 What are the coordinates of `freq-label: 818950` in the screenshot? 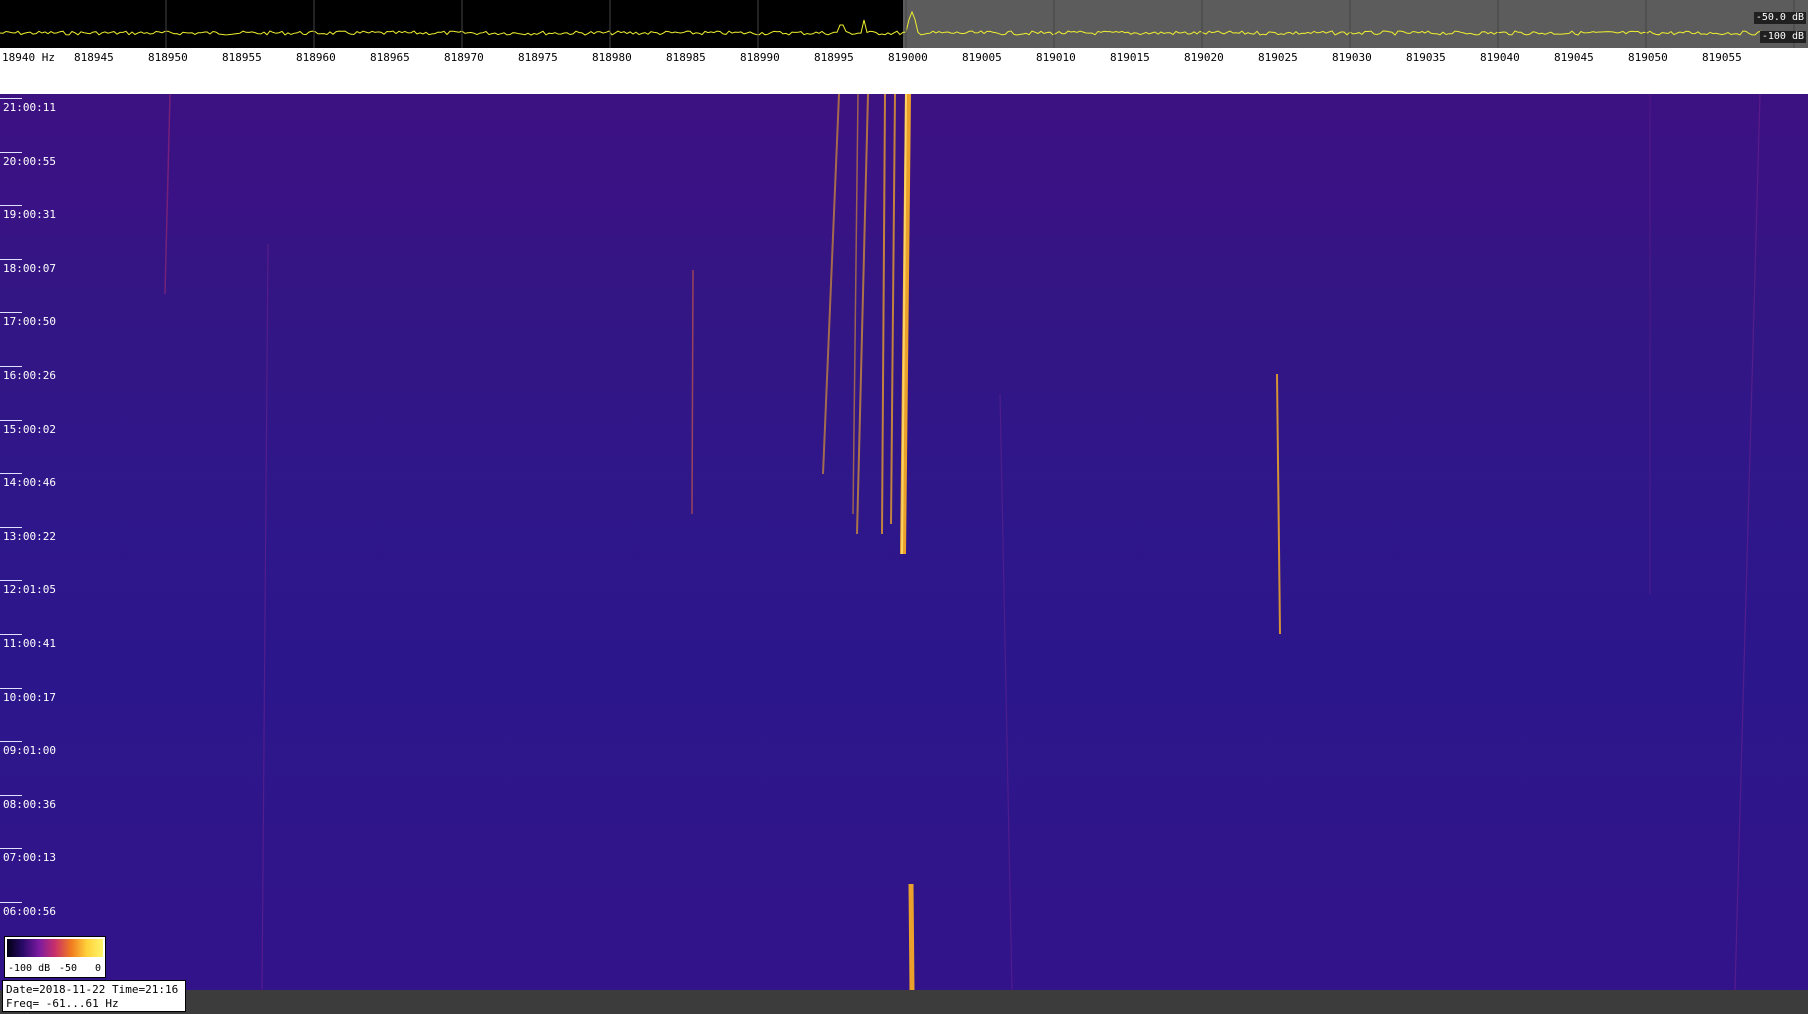 It's located at (168, 57).